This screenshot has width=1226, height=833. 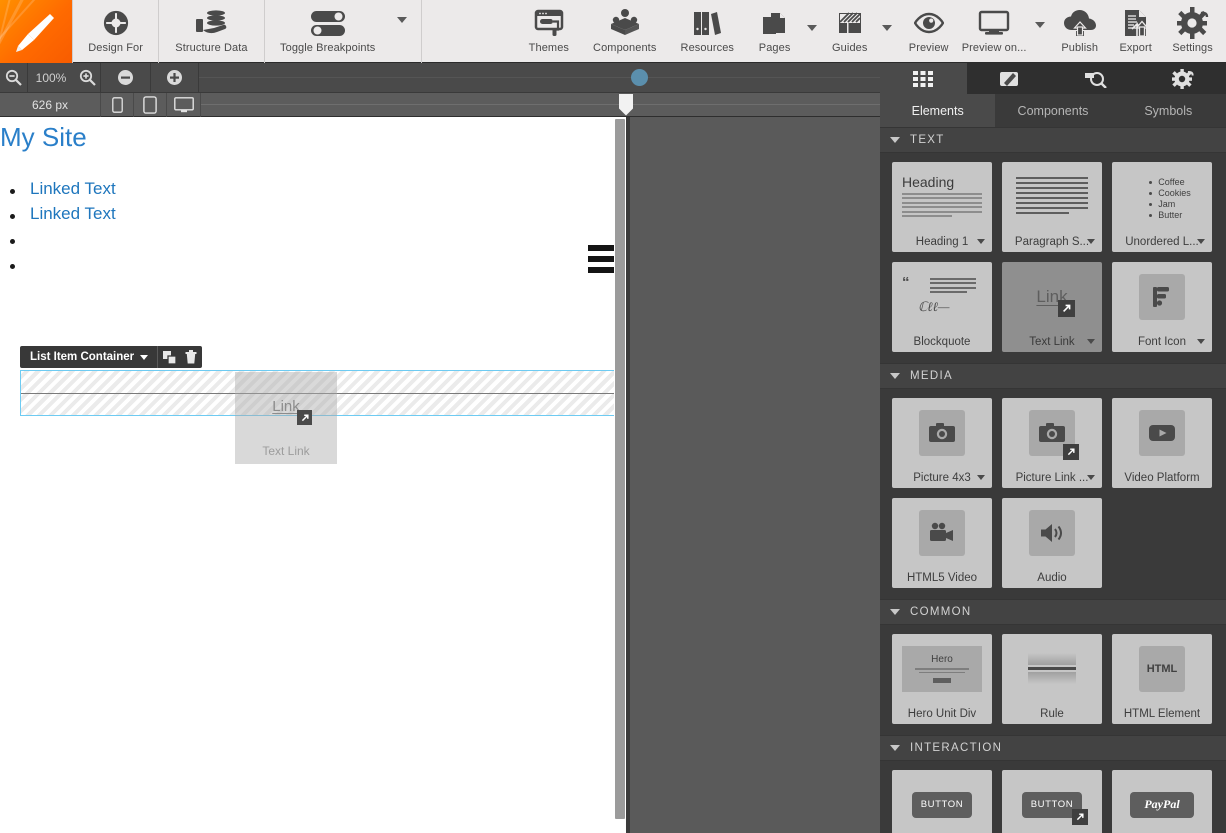 What do you see at coordinates (1052, 296) in the screenshot?
I see `card-artwork: Link` at bounding box center [1052, 296].